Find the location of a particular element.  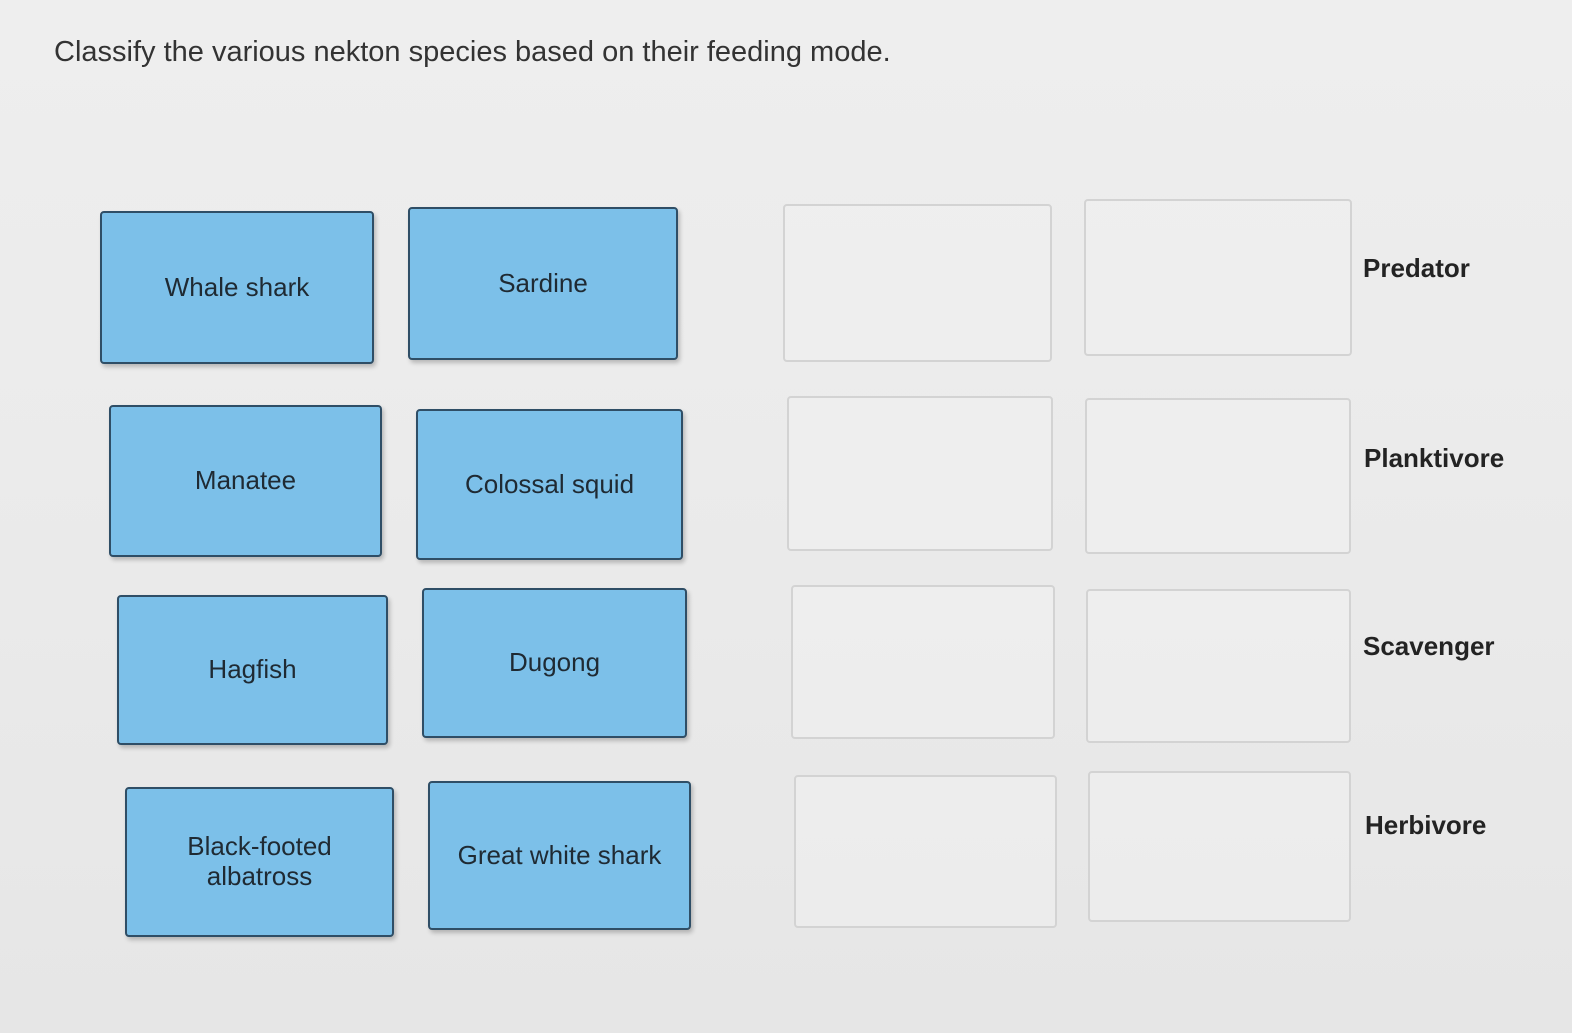

card-colossal-squid: Colossal squid is located at coordinates (549, 484).